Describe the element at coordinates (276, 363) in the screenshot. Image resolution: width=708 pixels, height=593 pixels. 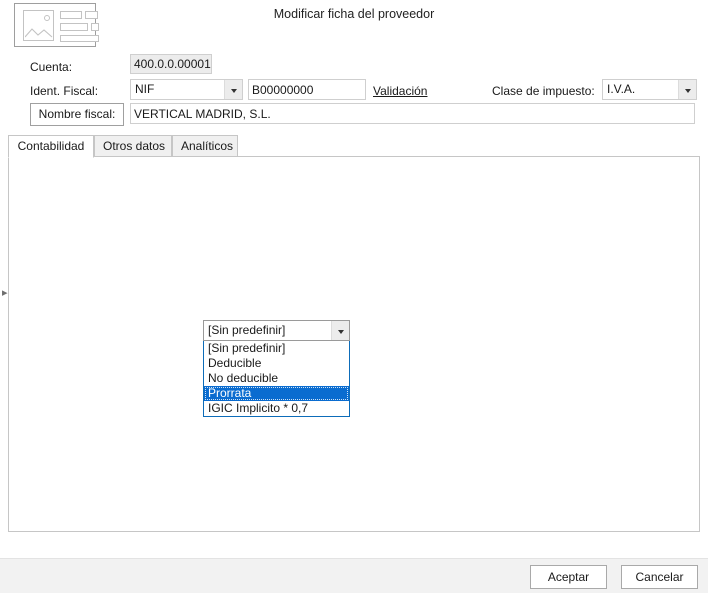
I see `dropdown-option-1: Deducible` at that location.